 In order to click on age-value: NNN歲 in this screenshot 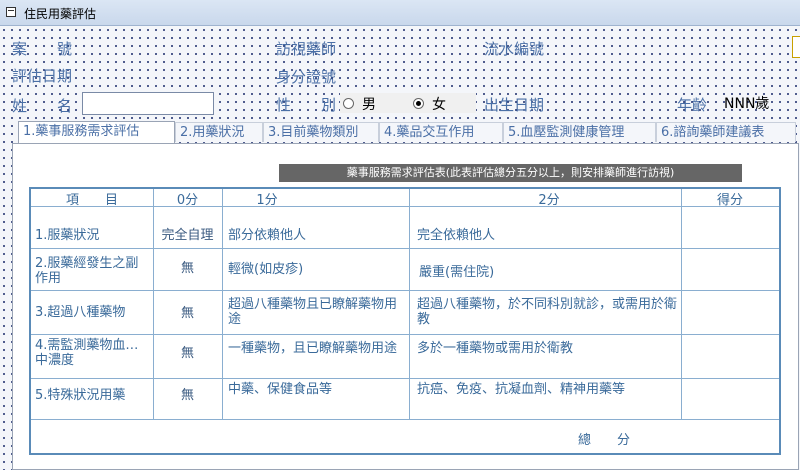, I will do `click(747, 104)`.